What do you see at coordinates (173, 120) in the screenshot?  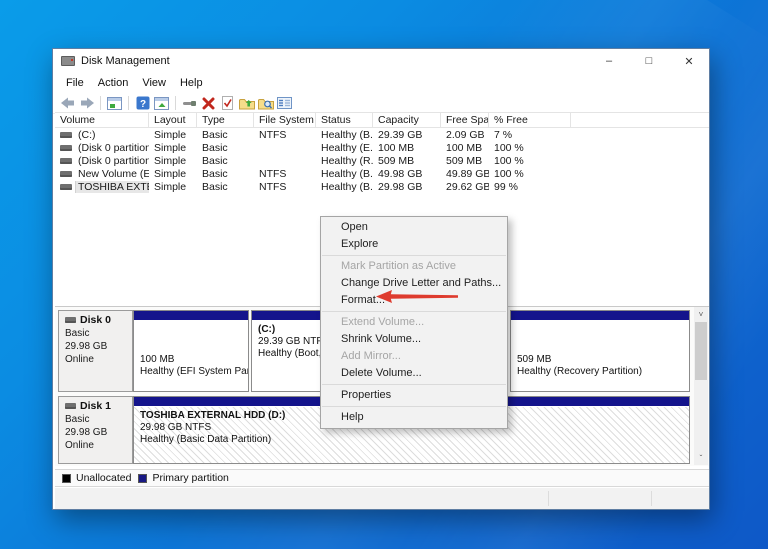 I see `col-layout: Layout` at bounding box center [173, 120].